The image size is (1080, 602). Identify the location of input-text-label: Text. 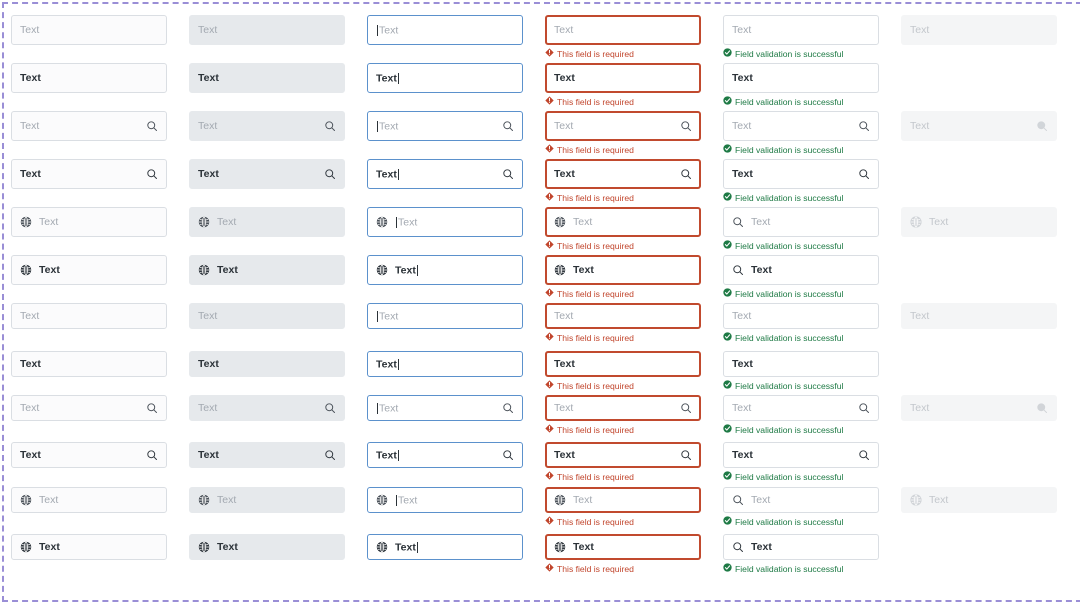
(389, 126).